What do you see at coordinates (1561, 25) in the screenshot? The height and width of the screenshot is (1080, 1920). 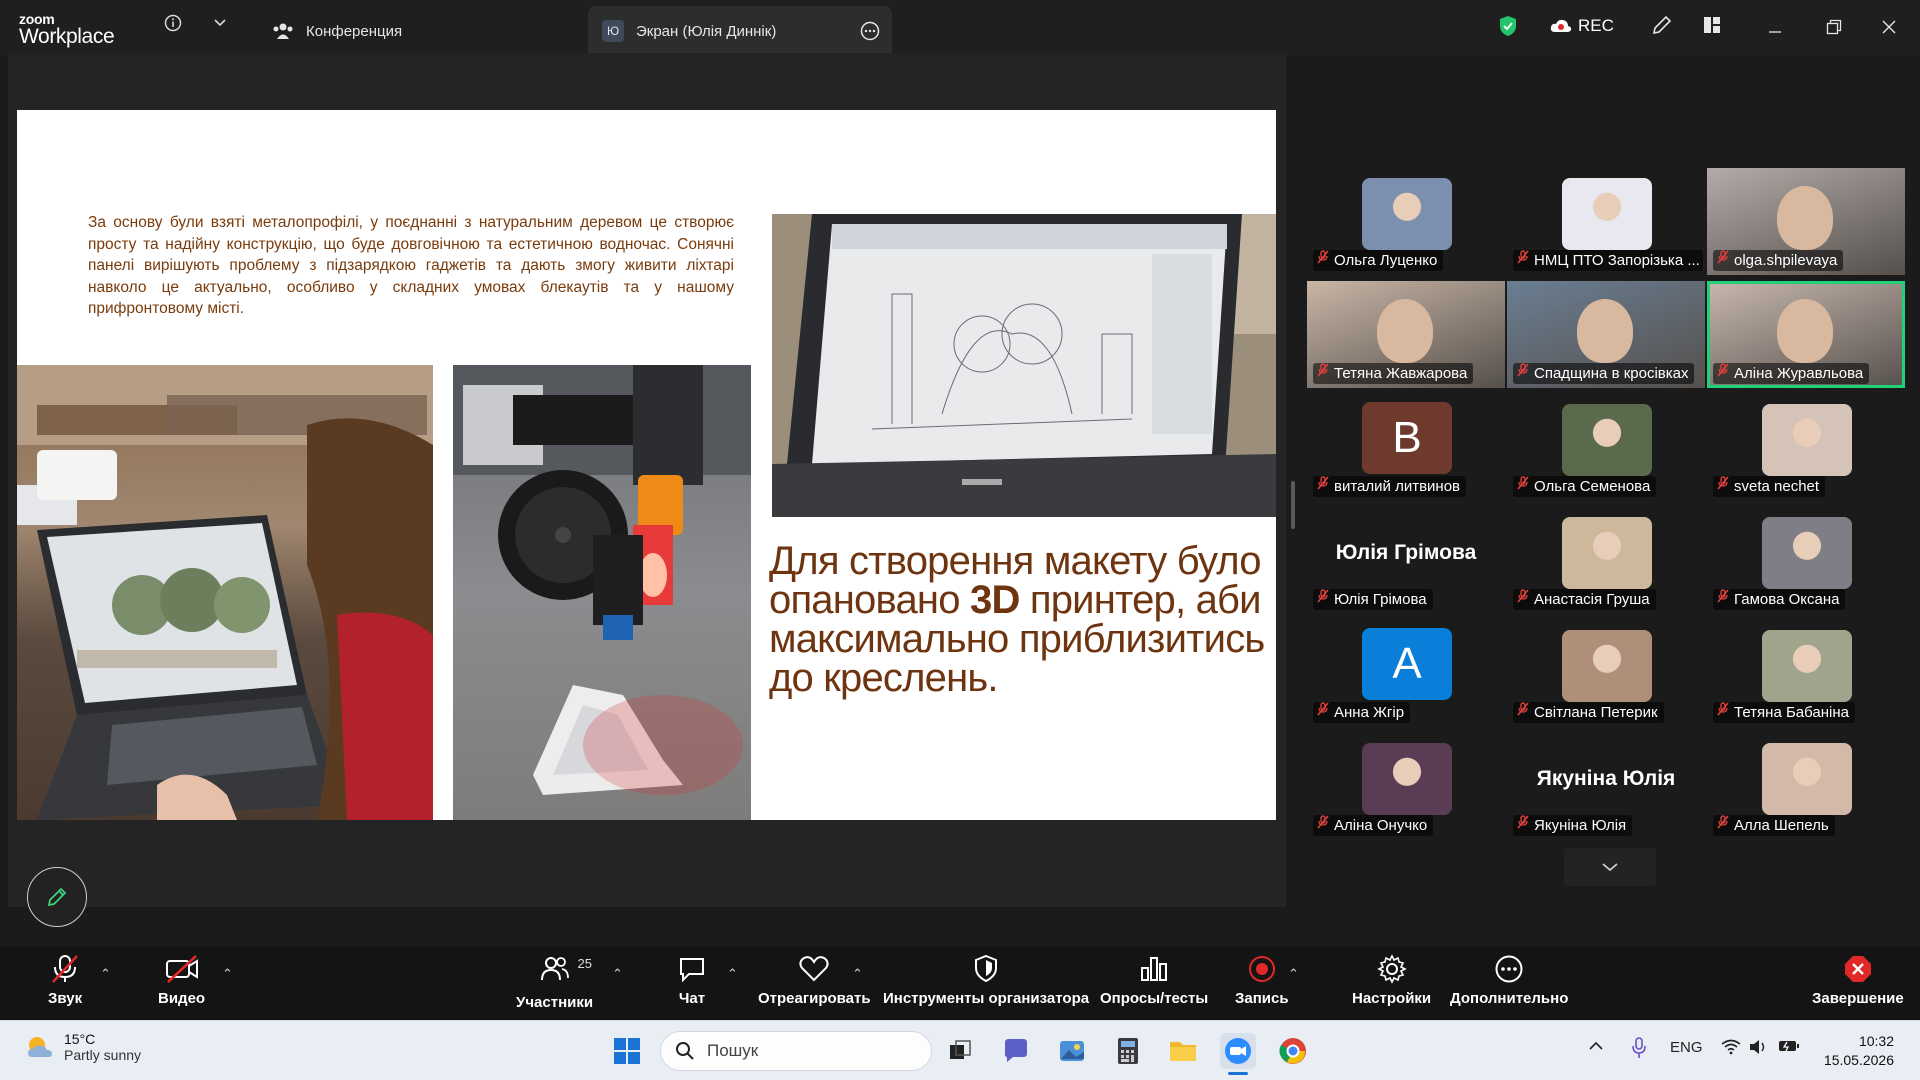 I see `cloud-record-icon` at bounding box center [1561, 25].